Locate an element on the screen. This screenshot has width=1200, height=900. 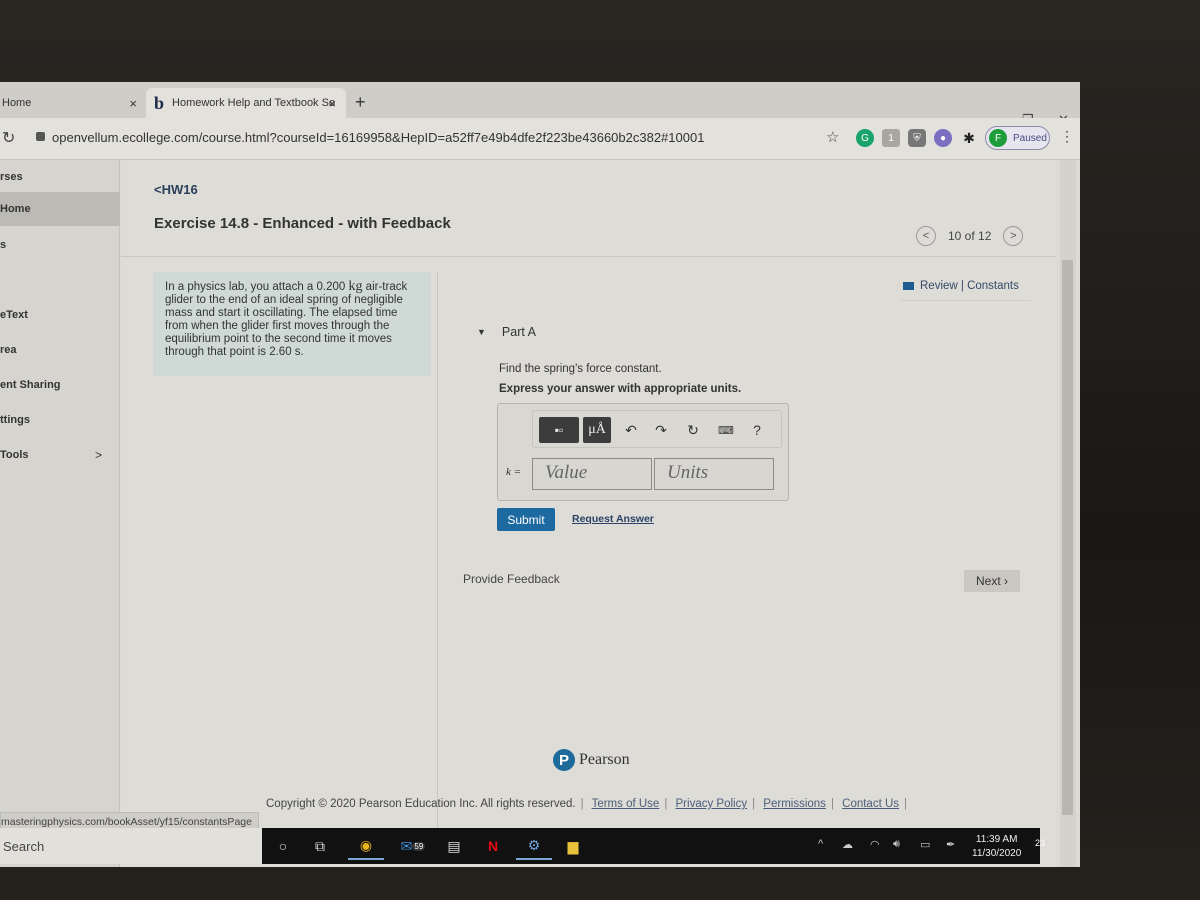
cortana-icon: ○ is located at coordinates (283, 846).